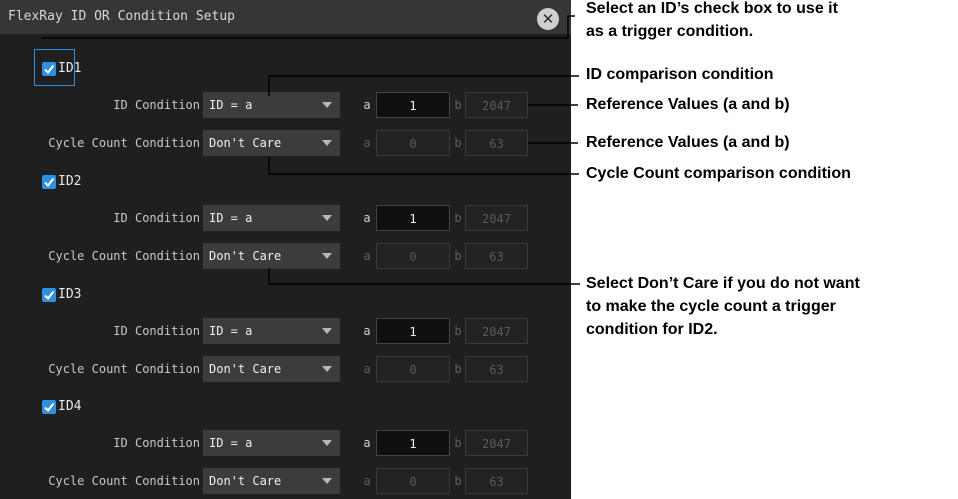  I want to click on leader-dont-care, so click(424, 276).